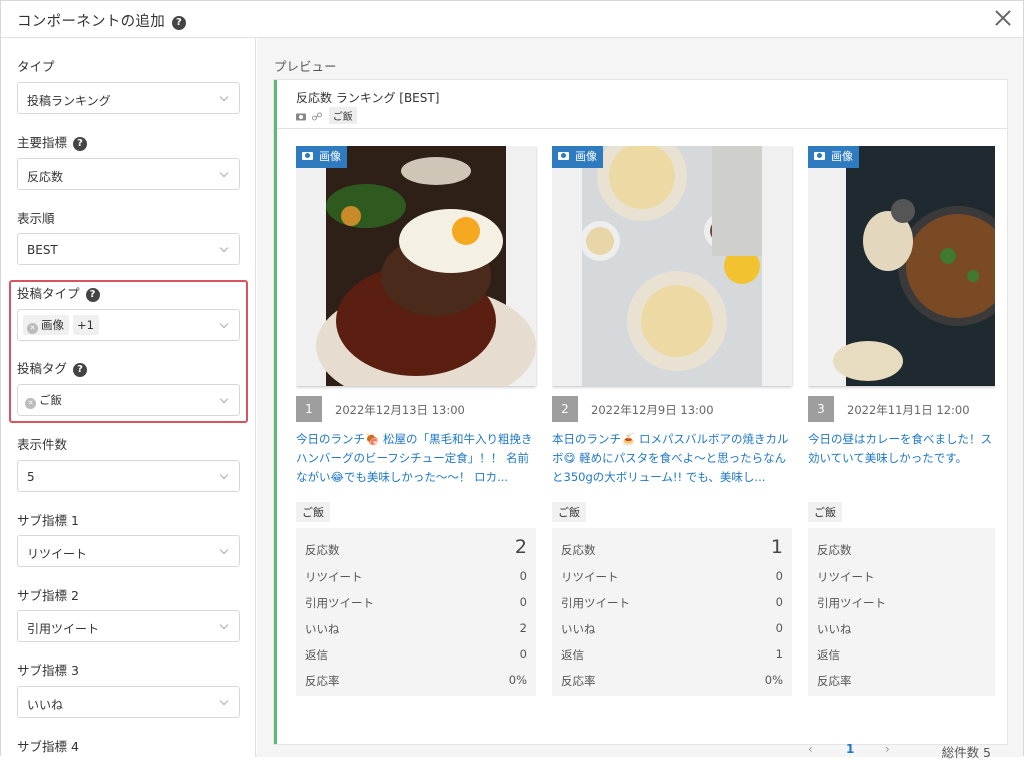 This screenshot has height=761, width=1024. Describe the element at coordinates (128, 476) in the screenshot. I see `count-select: 5` at that location.